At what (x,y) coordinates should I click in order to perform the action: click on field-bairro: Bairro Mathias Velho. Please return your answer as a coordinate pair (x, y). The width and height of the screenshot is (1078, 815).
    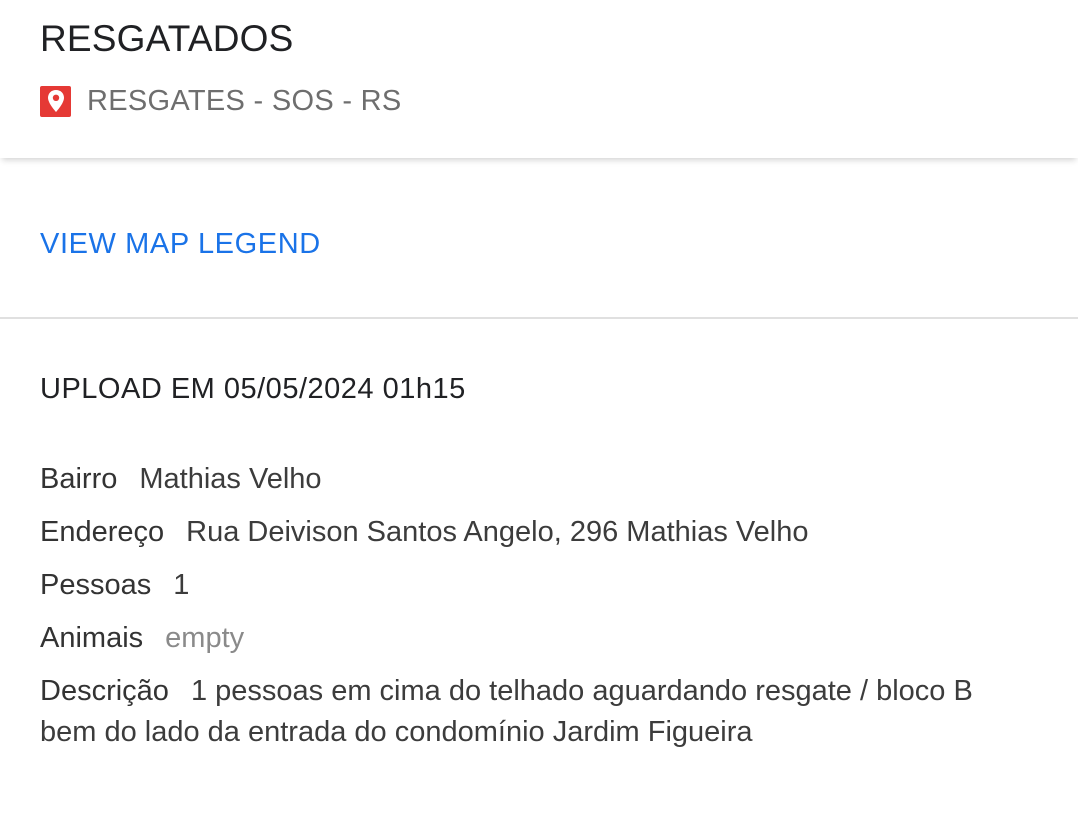
    Looking at the image, I should click on (535, 479).